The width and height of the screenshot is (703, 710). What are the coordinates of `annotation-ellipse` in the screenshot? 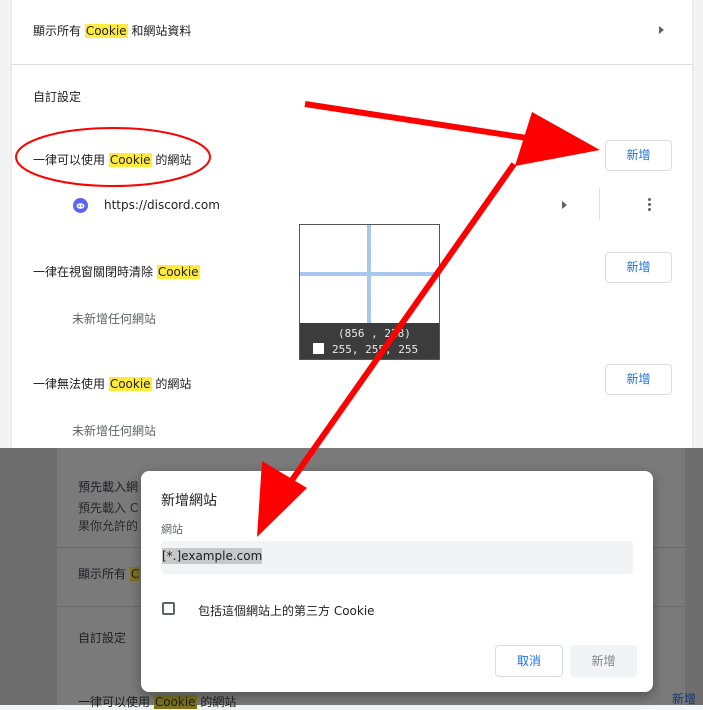 It's located at (113, 157).